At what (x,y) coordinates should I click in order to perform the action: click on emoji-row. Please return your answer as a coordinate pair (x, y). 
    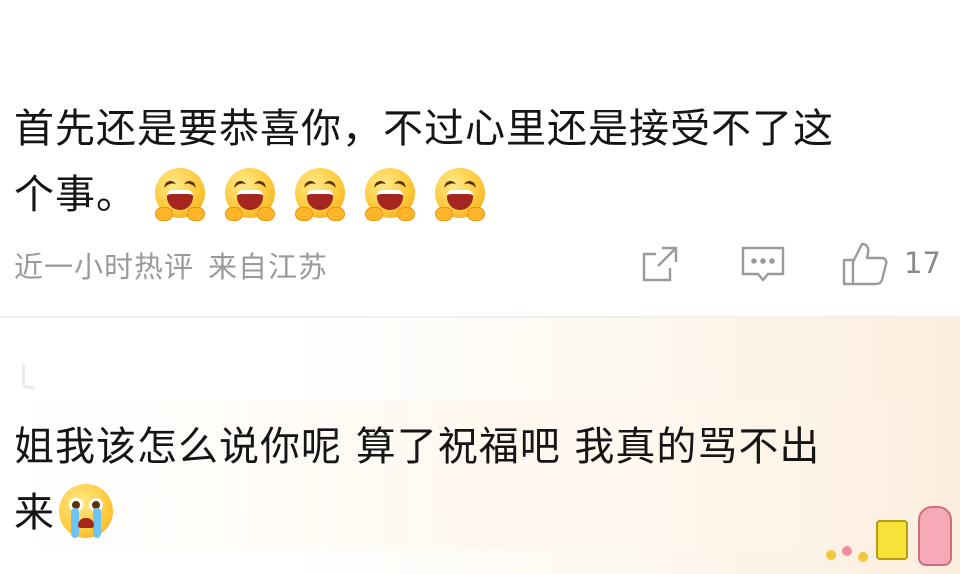
    Looking at the image, I should click on (320, 194).